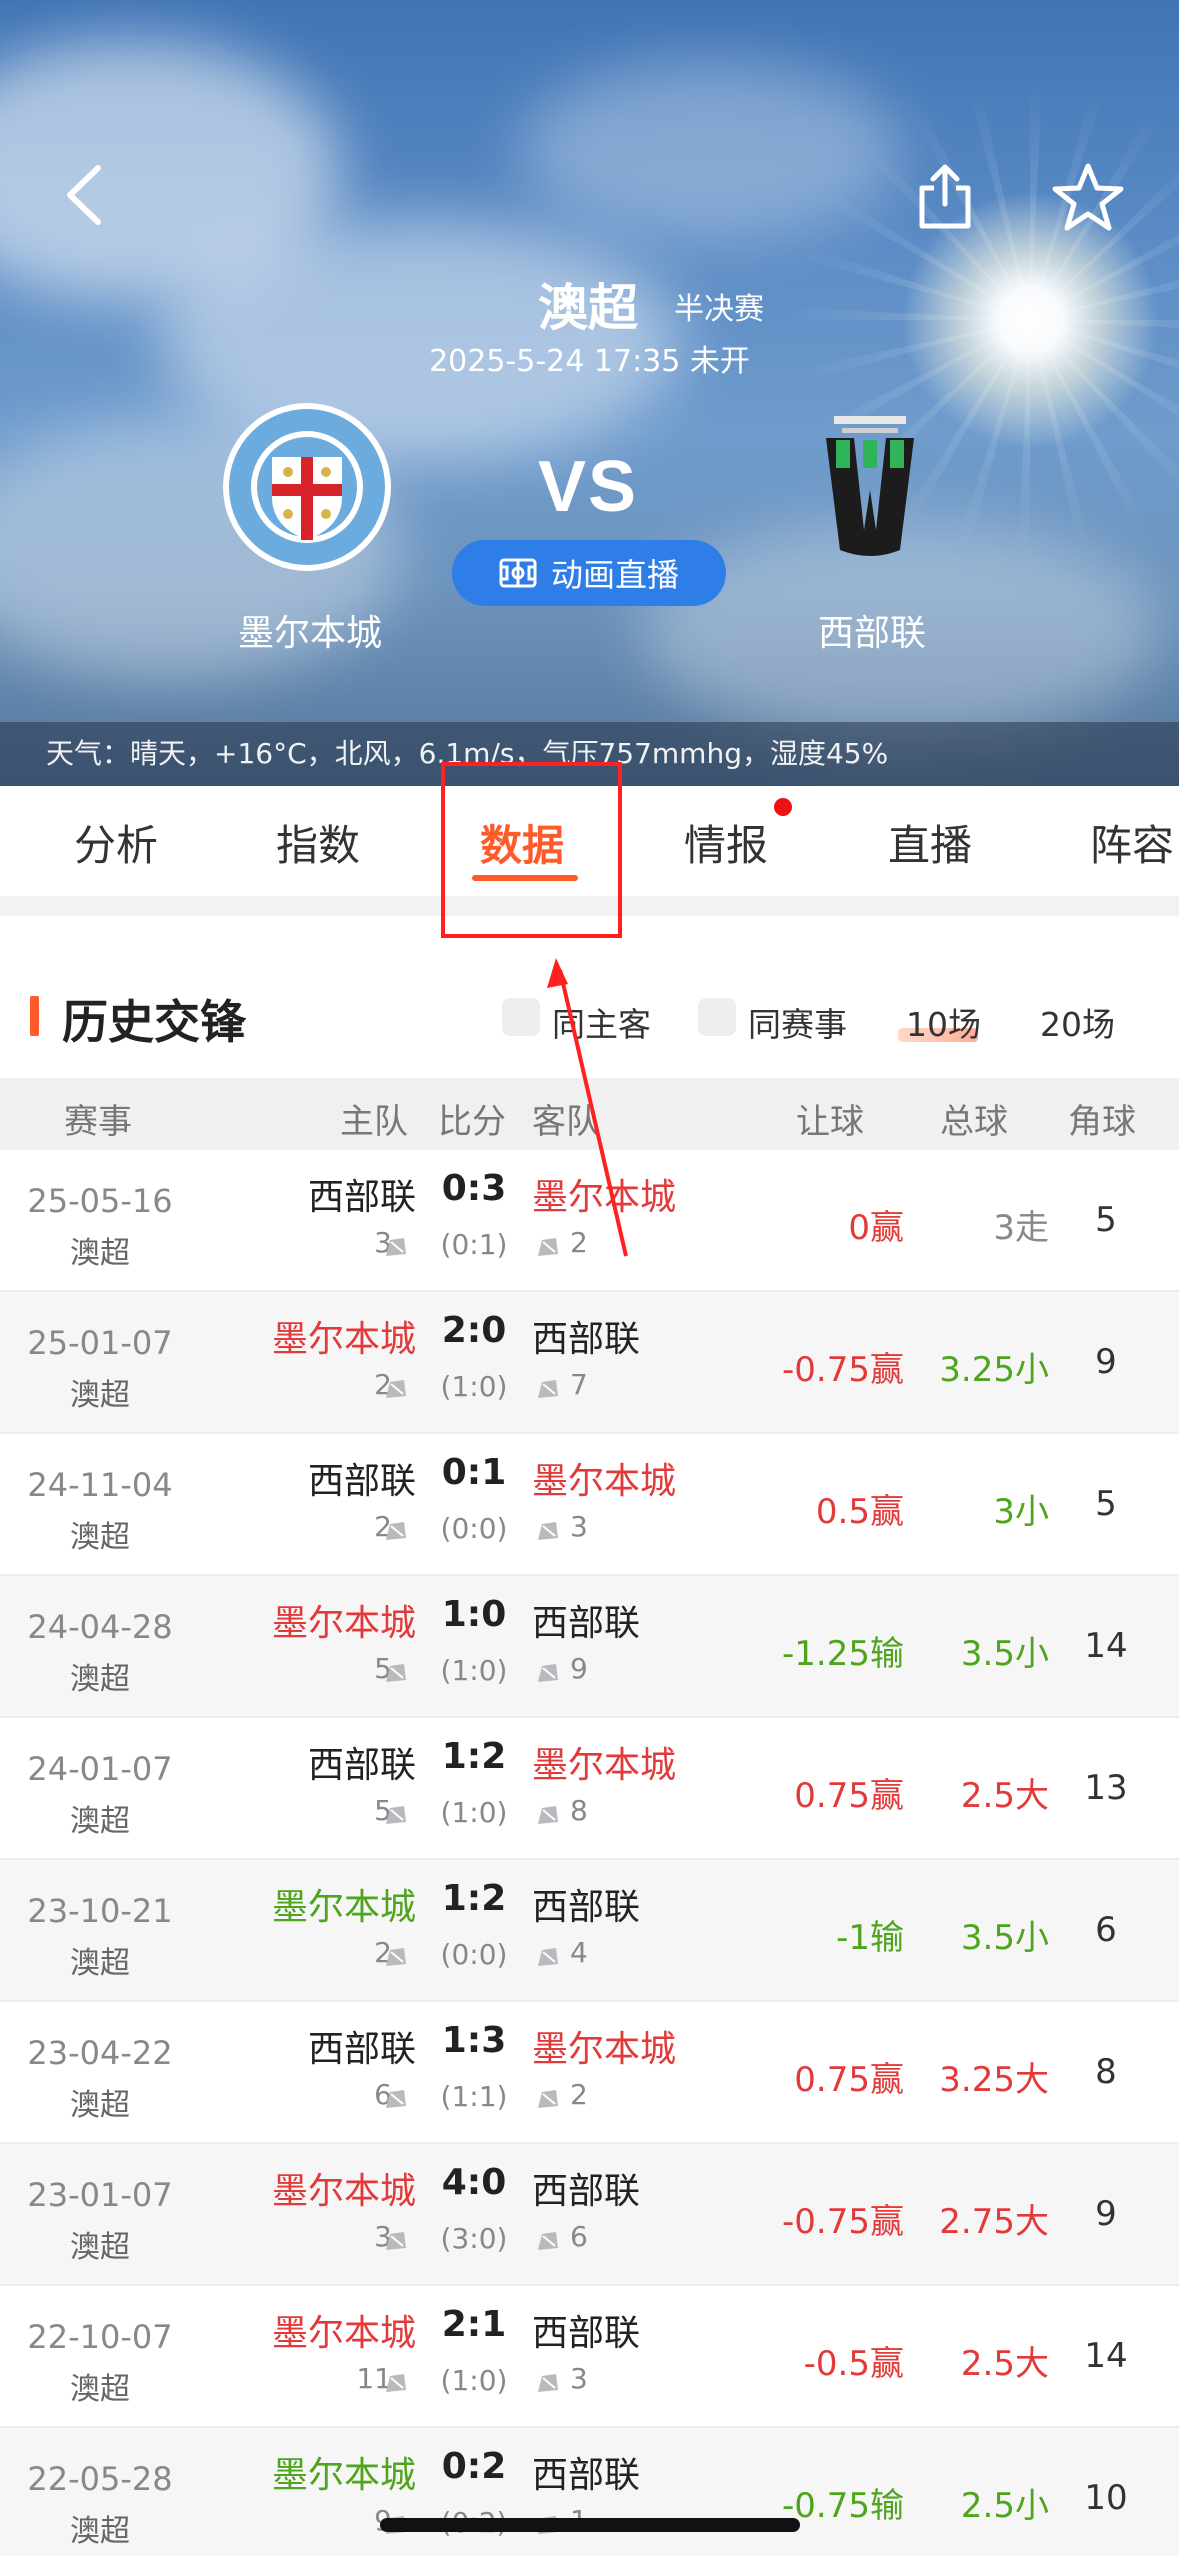 This screenshot has height=2556, width=1179. Describe the element at coordinates (589, 2215) in the screenshot. I see `table-row: 23-01-07 澳超 墨尔本城 3 4:0 (3:0) 西部联 6 -0.75赢 2.75大 9` at that location.